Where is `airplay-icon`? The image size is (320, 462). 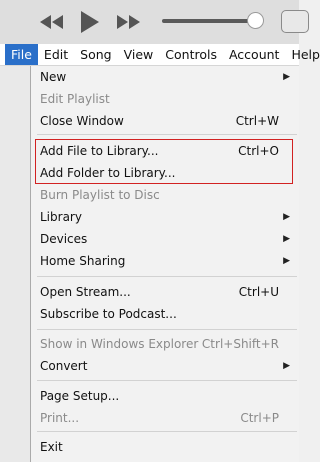
airplay-icon is located at coordinates (295, 21).